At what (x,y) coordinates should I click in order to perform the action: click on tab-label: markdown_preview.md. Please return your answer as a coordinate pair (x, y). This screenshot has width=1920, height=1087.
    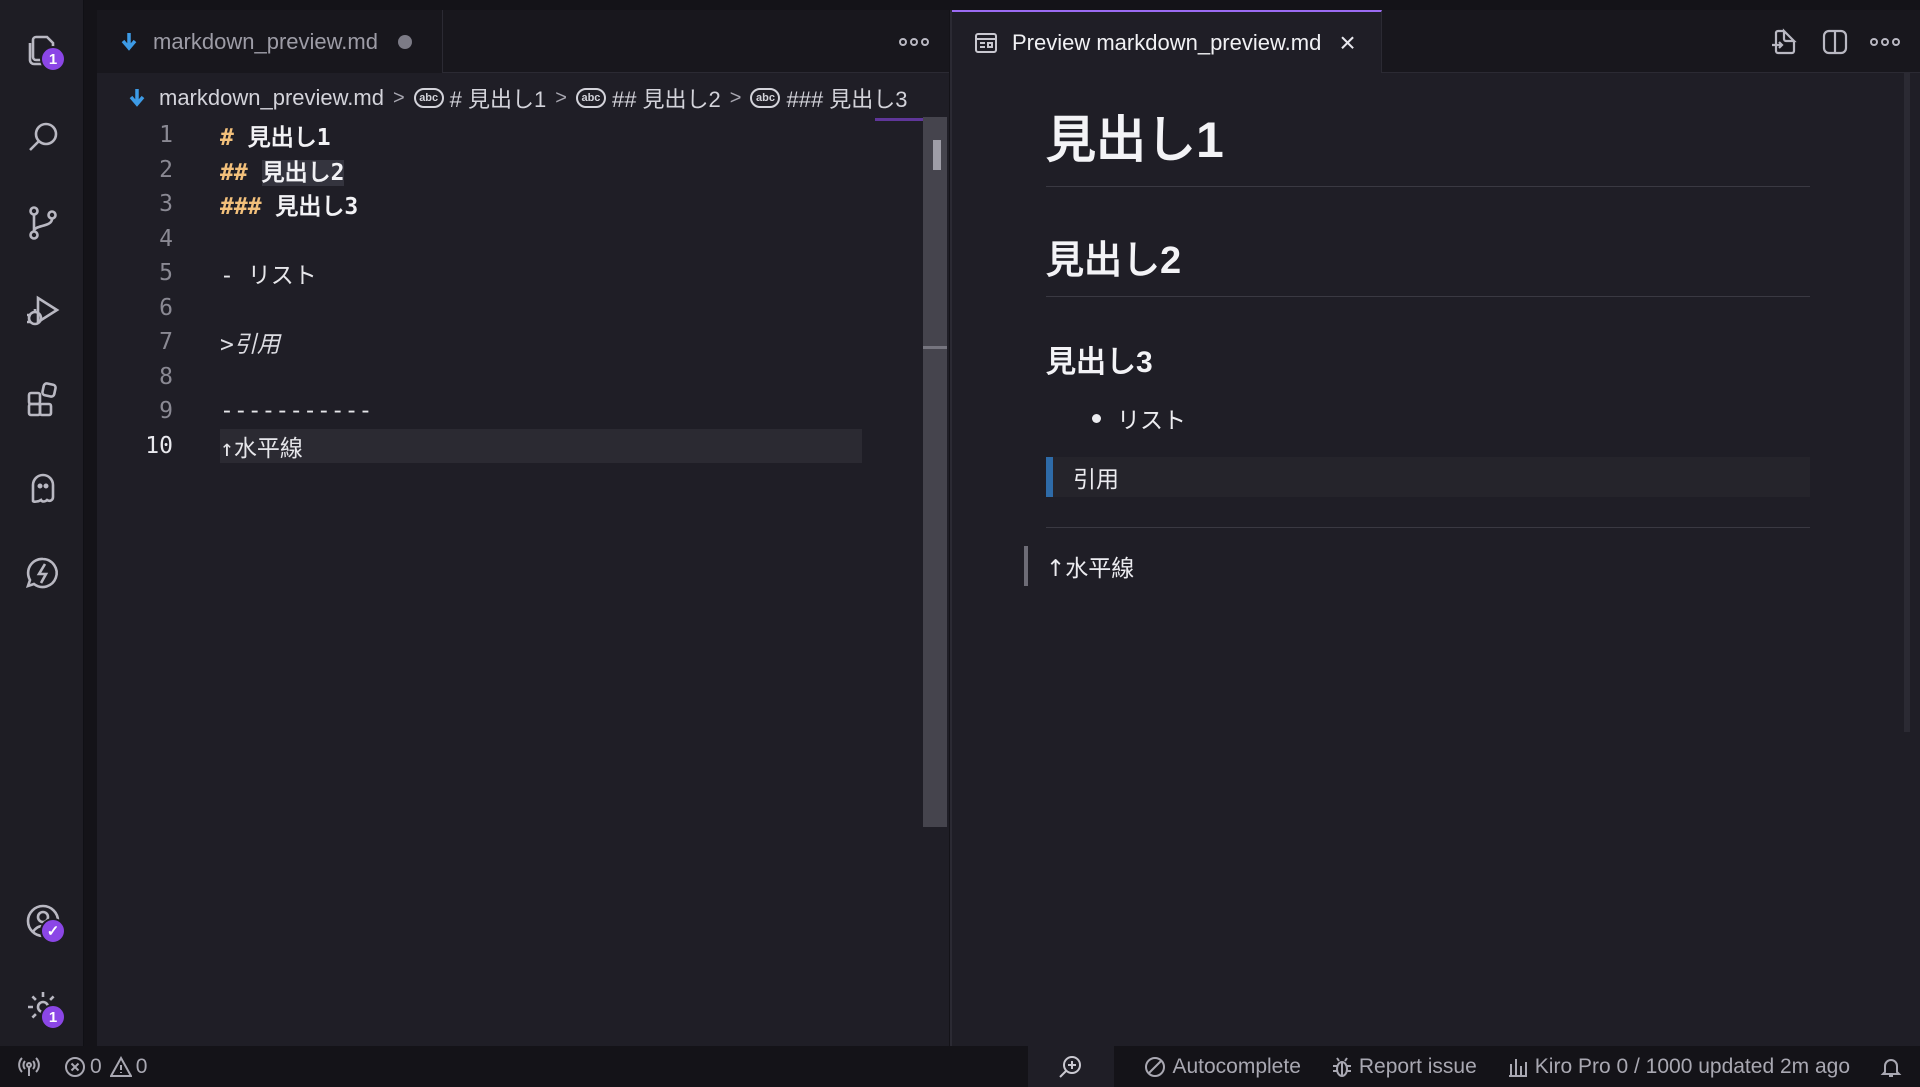
    Looking at the image, I should click on (265, 41).